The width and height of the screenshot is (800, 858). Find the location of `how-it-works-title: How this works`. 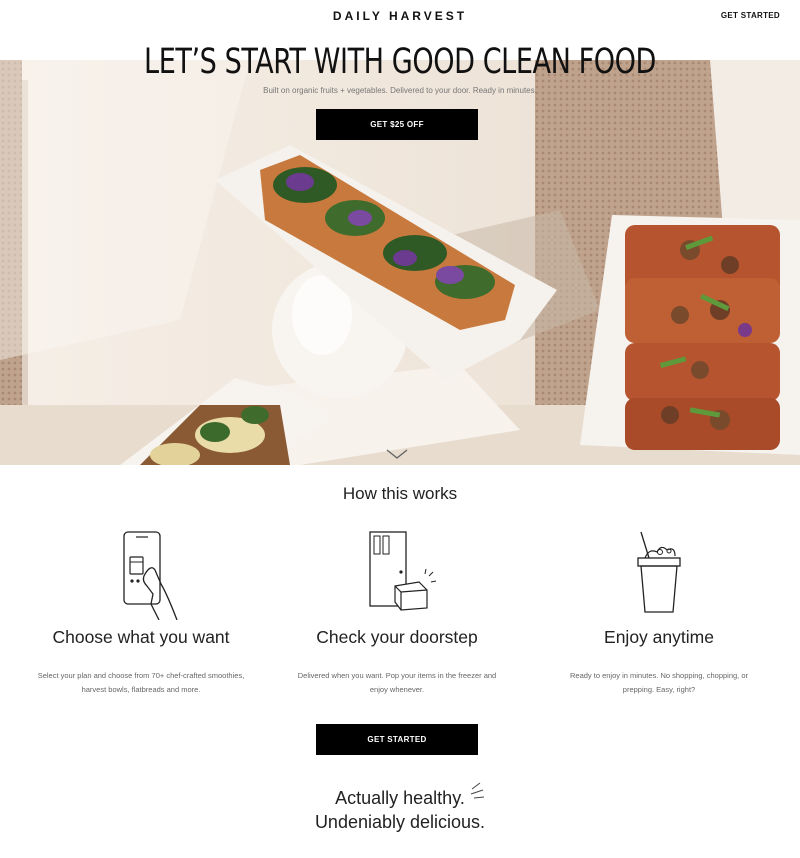

how-it-works-title: How this works is located at coordinates (400, 493).